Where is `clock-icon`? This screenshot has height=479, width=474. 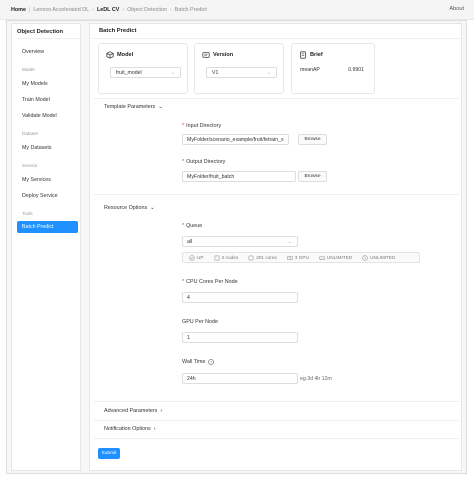
clock-icon is located at coordinates (365, 257).